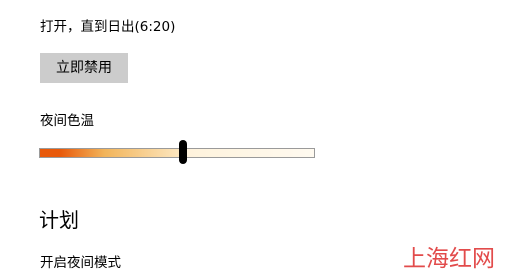  What do you see at coordinates (111, 153) in the screenshot?
I see `slider-fill` at bounding box center [111, 153].